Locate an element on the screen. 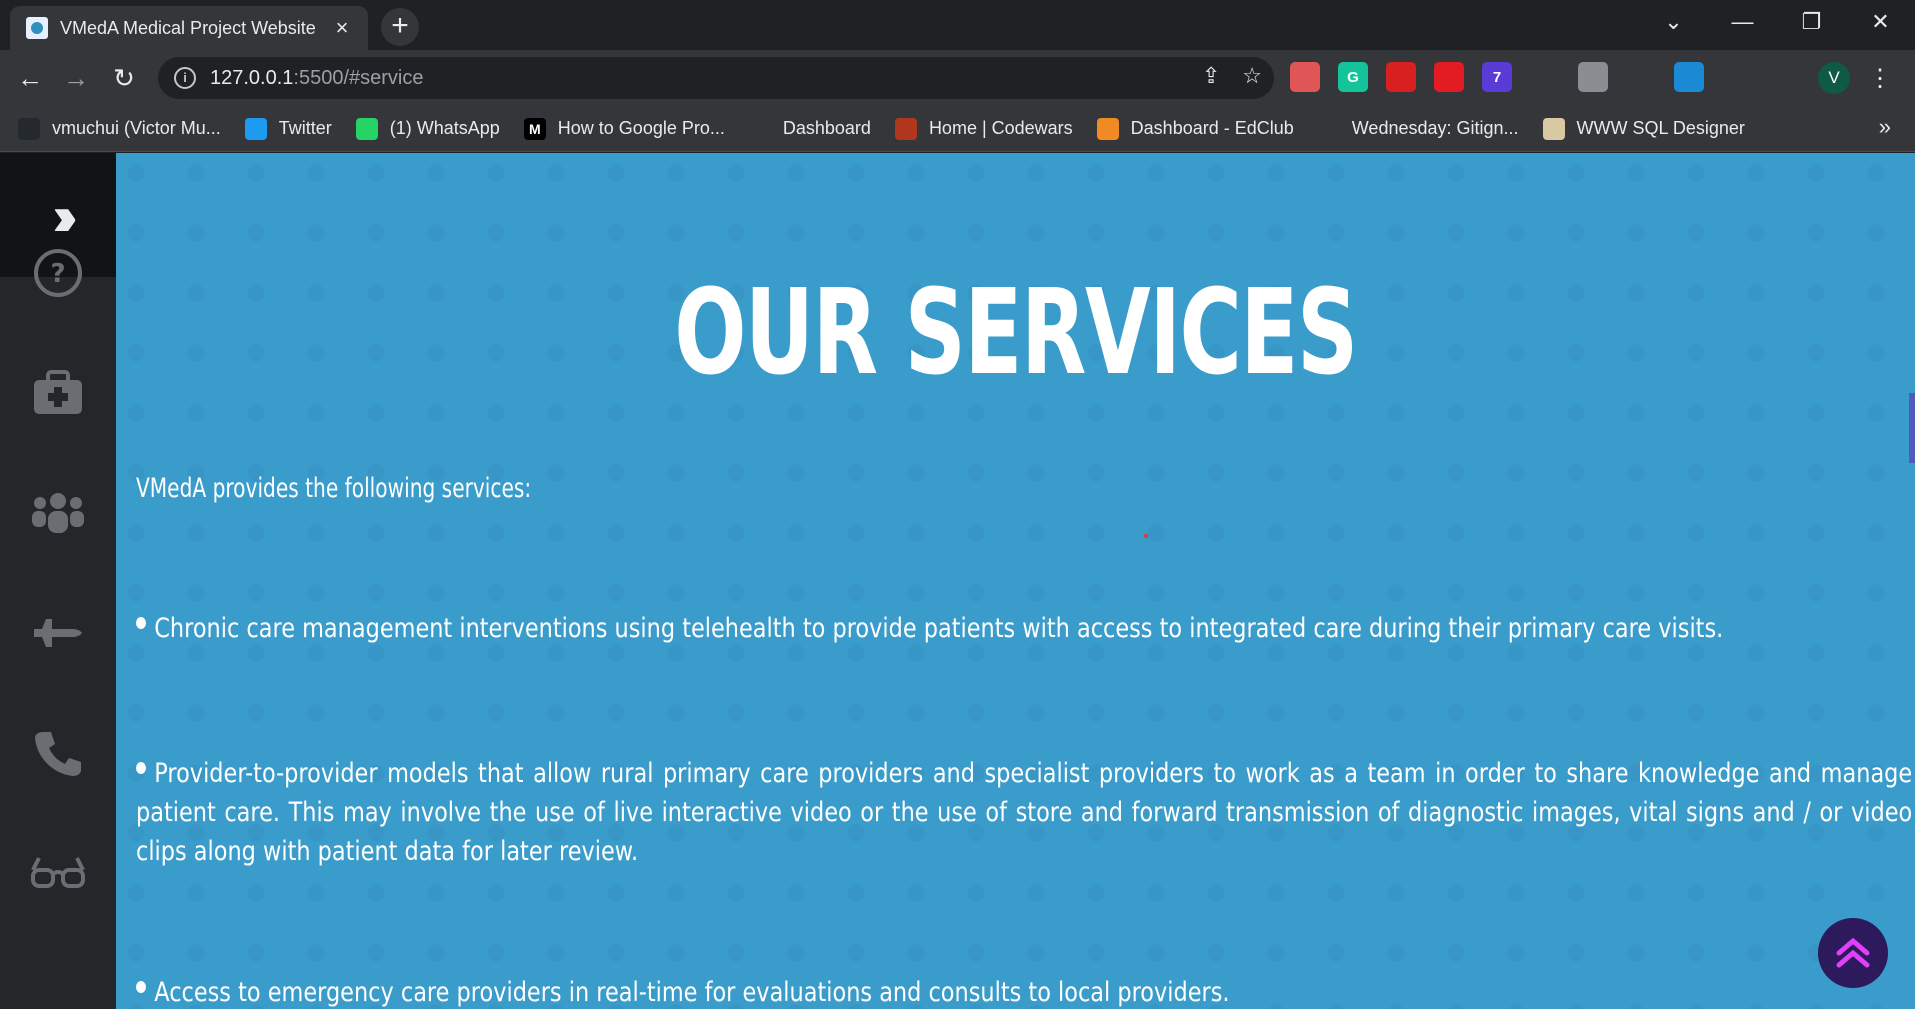  window-controls: ⌄ — ❐ ✕ is located at coordinates (1777, 22).